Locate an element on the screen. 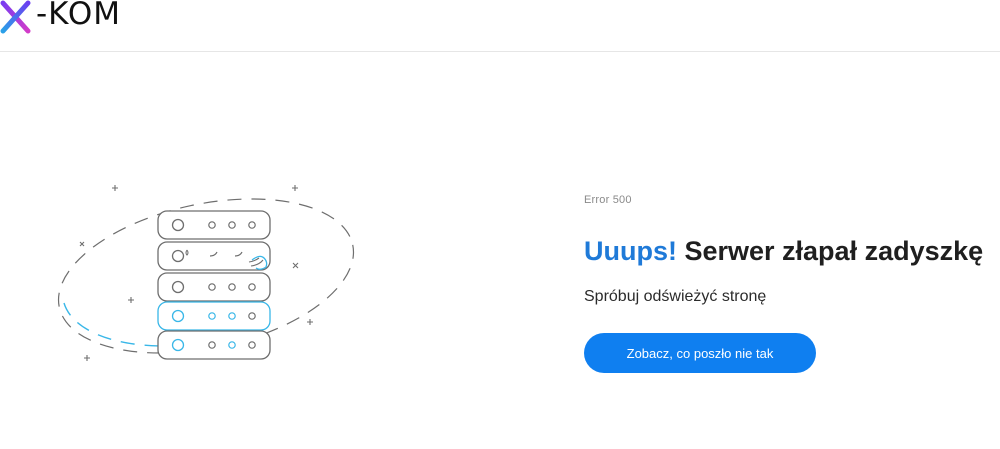 The image size is (1000, 449). site-header: -KOM is located at coordinates (500, 26).